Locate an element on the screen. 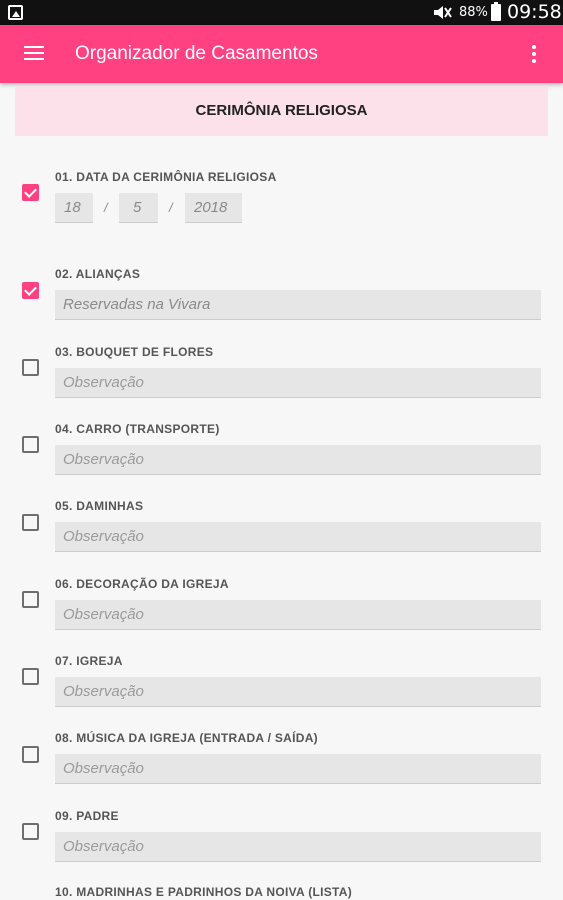  status-bar: 88% 09:58 is located at coordinates (281, 12).